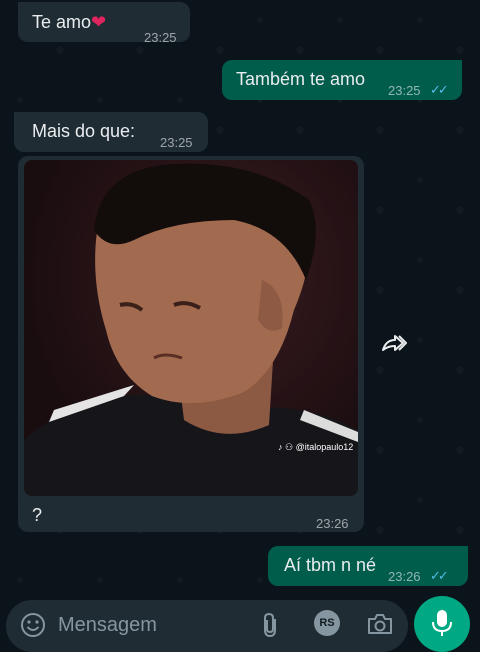  I want to click on image-caption: ?, so click(37, 515).